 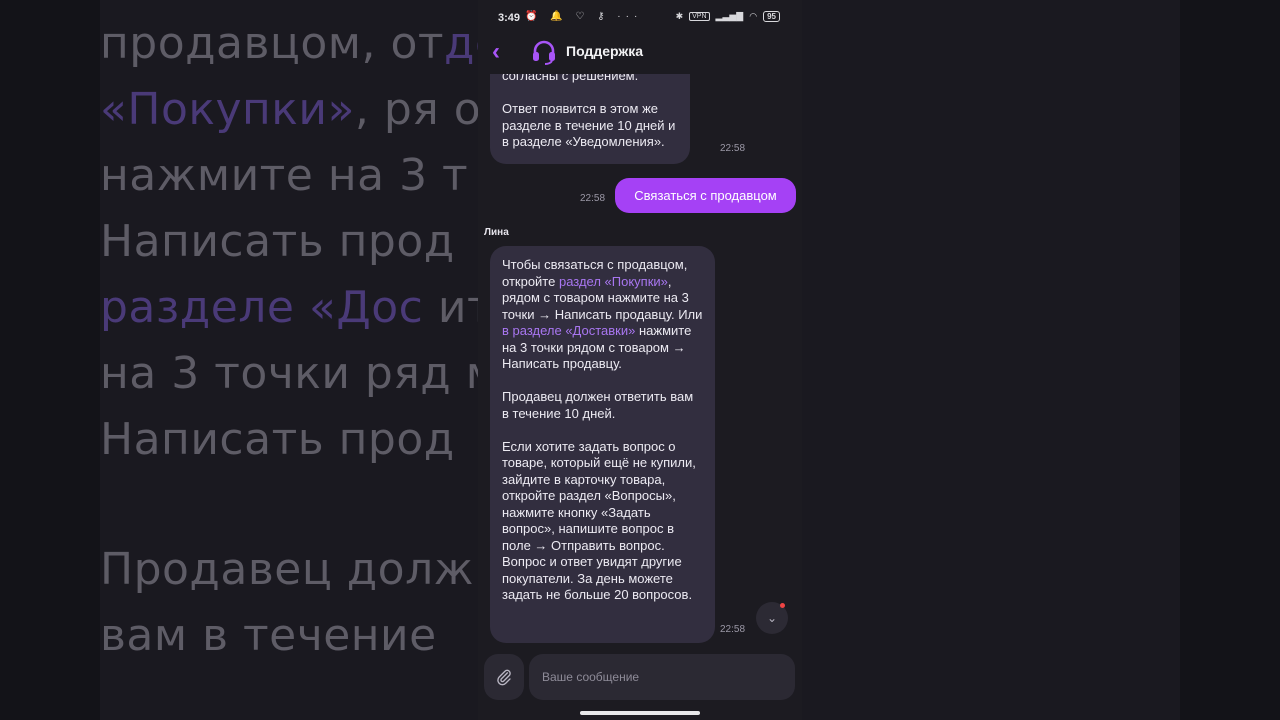 I want to click on sender-name: Лина, so click(x=496, y=232).